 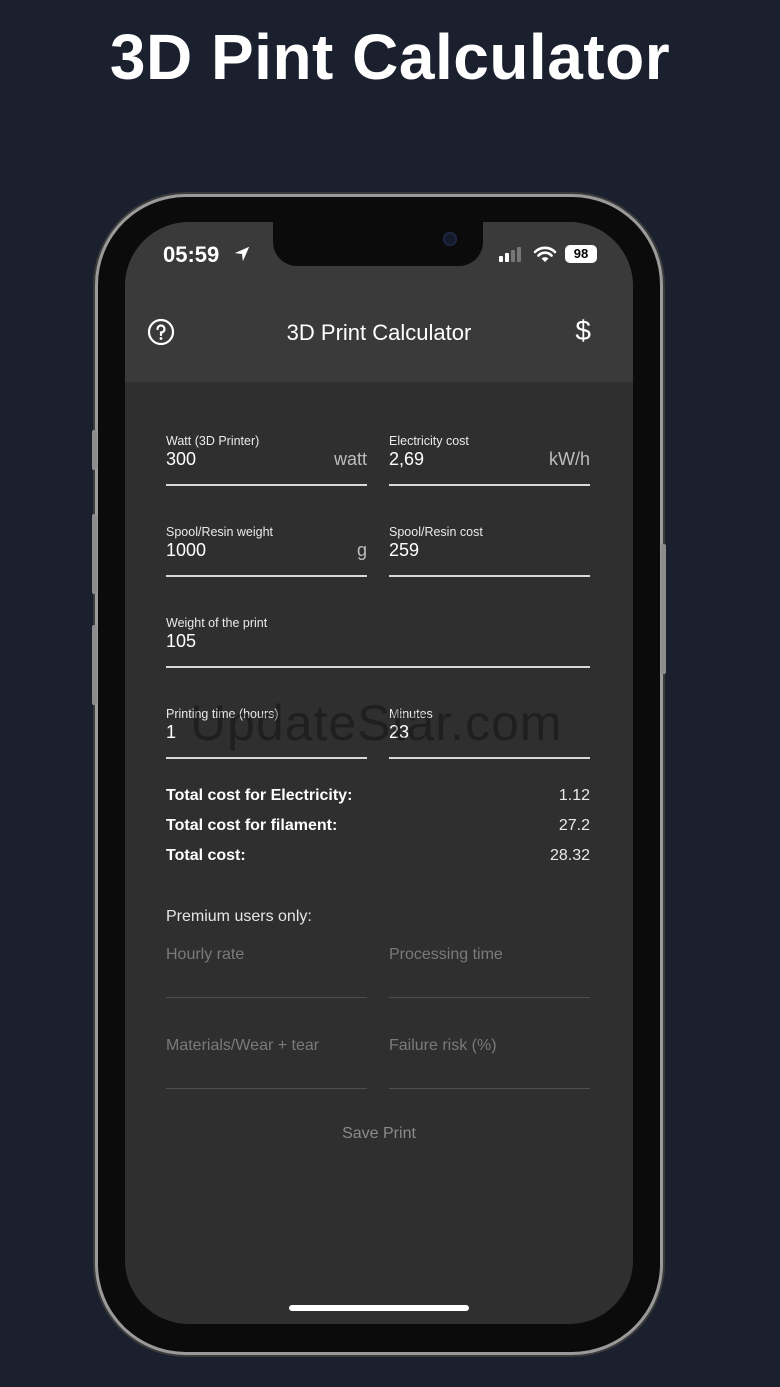 I want to click on total-cost-value: 28.32, so click(x=569, y=855).